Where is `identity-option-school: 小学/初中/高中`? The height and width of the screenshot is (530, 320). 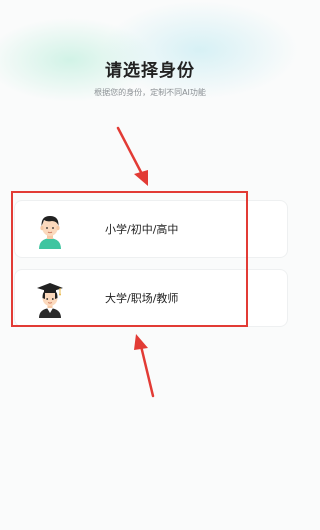
identity-option-school: 小学/初中/高中 is located at coordinates (151, 229).